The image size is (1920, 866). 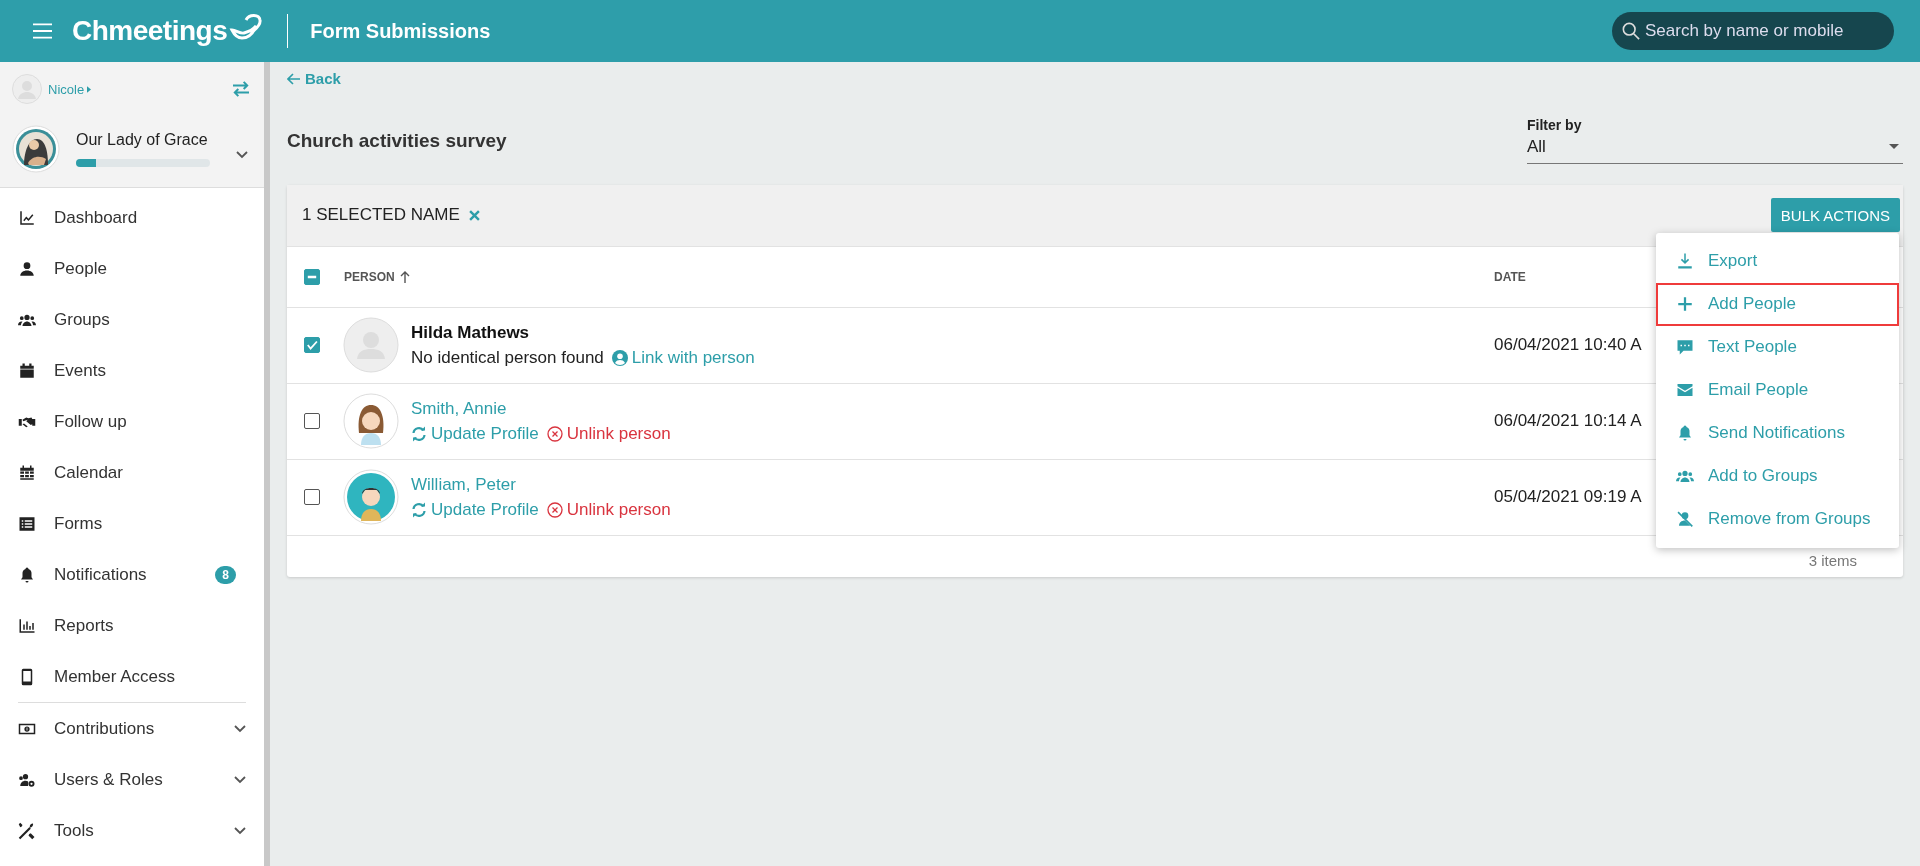 What do you see at coordinates (27, 268) in the screenshot?
I see `person-icon` at bounding box center [27, 268].